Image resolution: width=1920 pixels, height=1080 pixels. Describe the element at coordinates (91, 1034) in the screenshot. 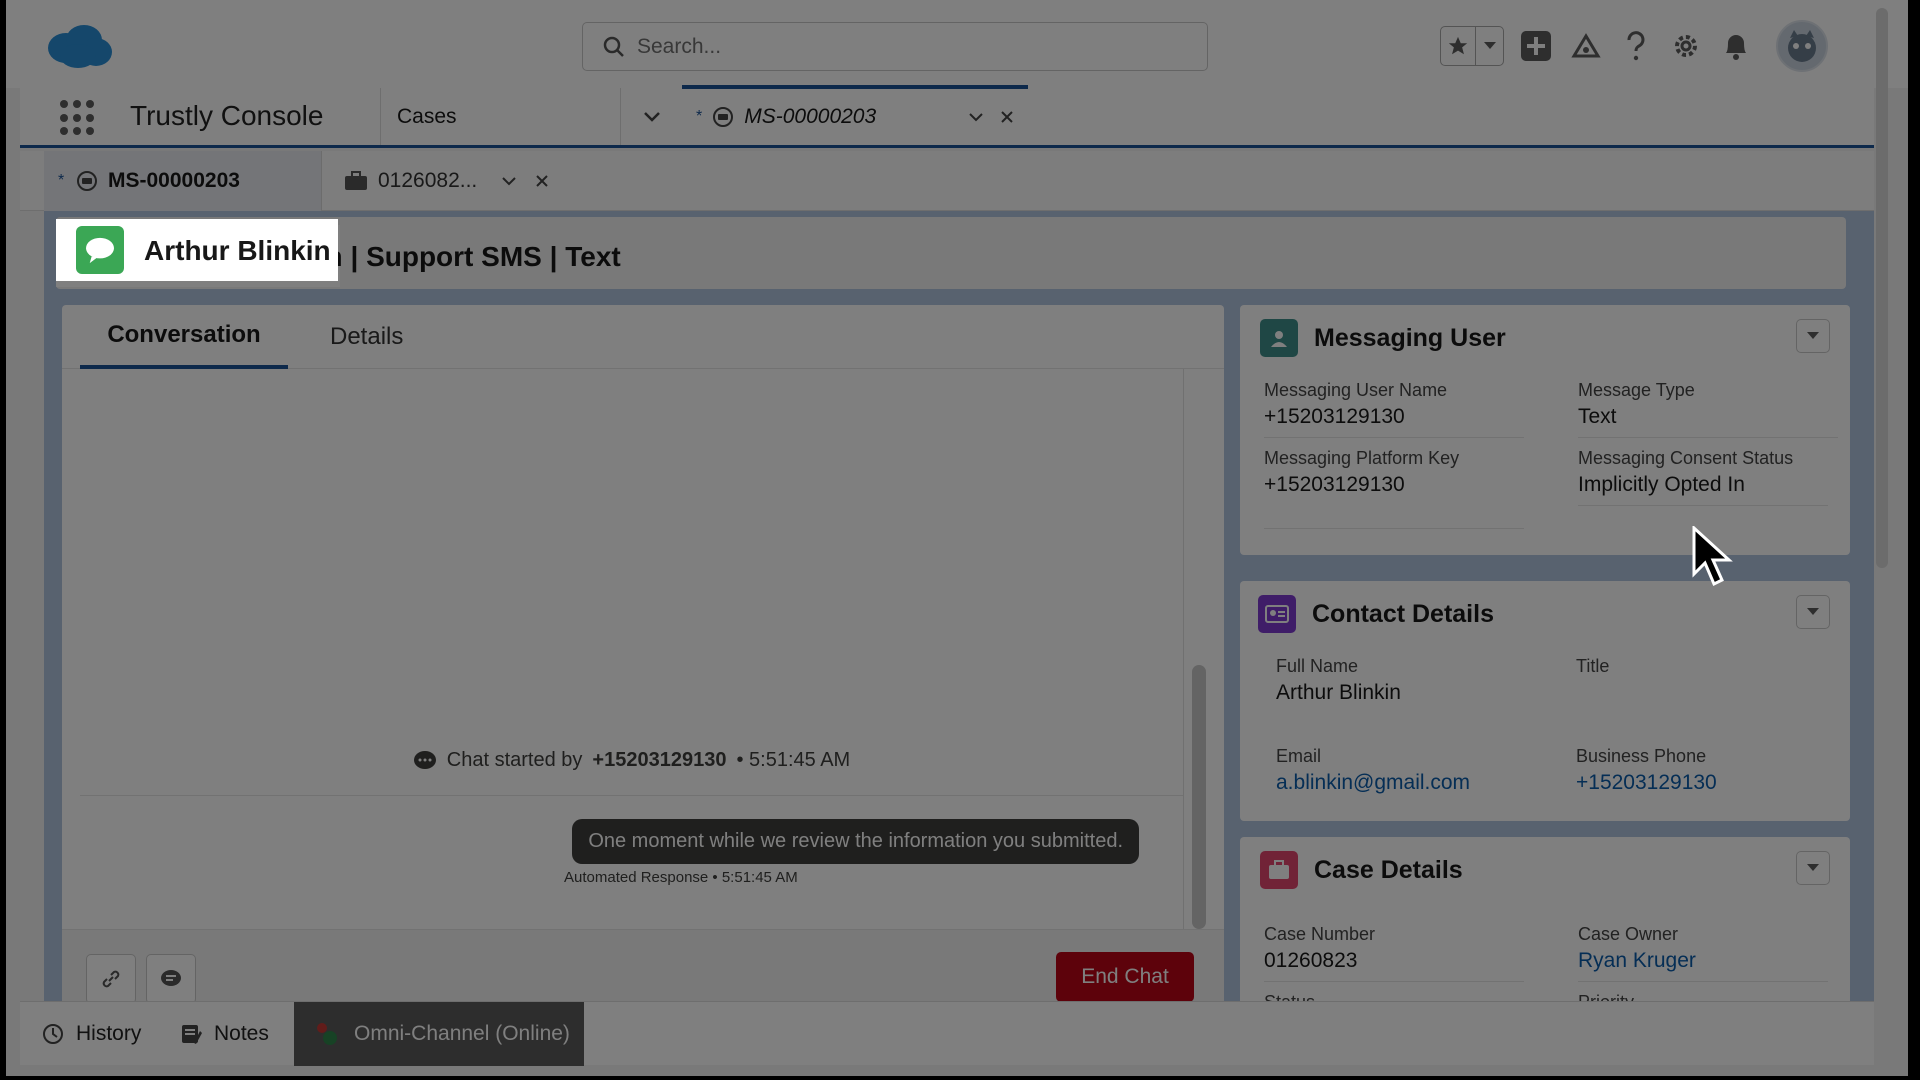

I see `utility-history: History` at that location.